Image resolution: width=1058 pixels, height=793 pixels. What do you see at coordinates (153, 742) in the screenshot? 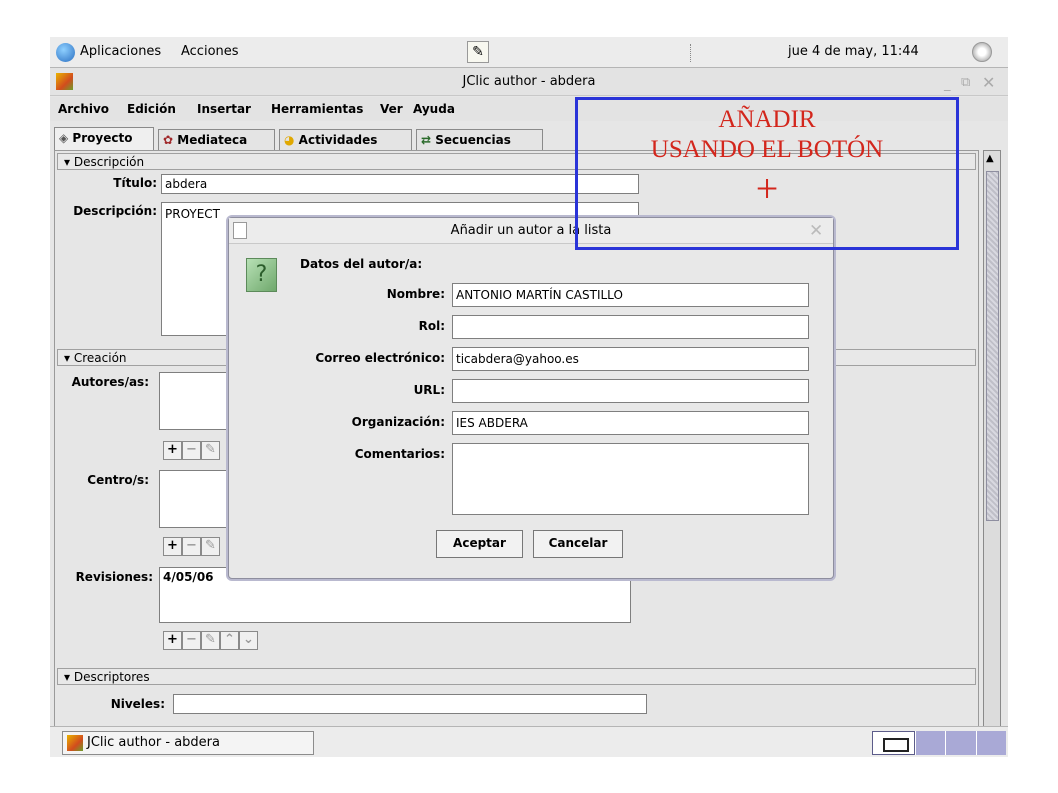
I see `taskbar-window-label: JClic author - abdera` at bounding box center [153, 742].